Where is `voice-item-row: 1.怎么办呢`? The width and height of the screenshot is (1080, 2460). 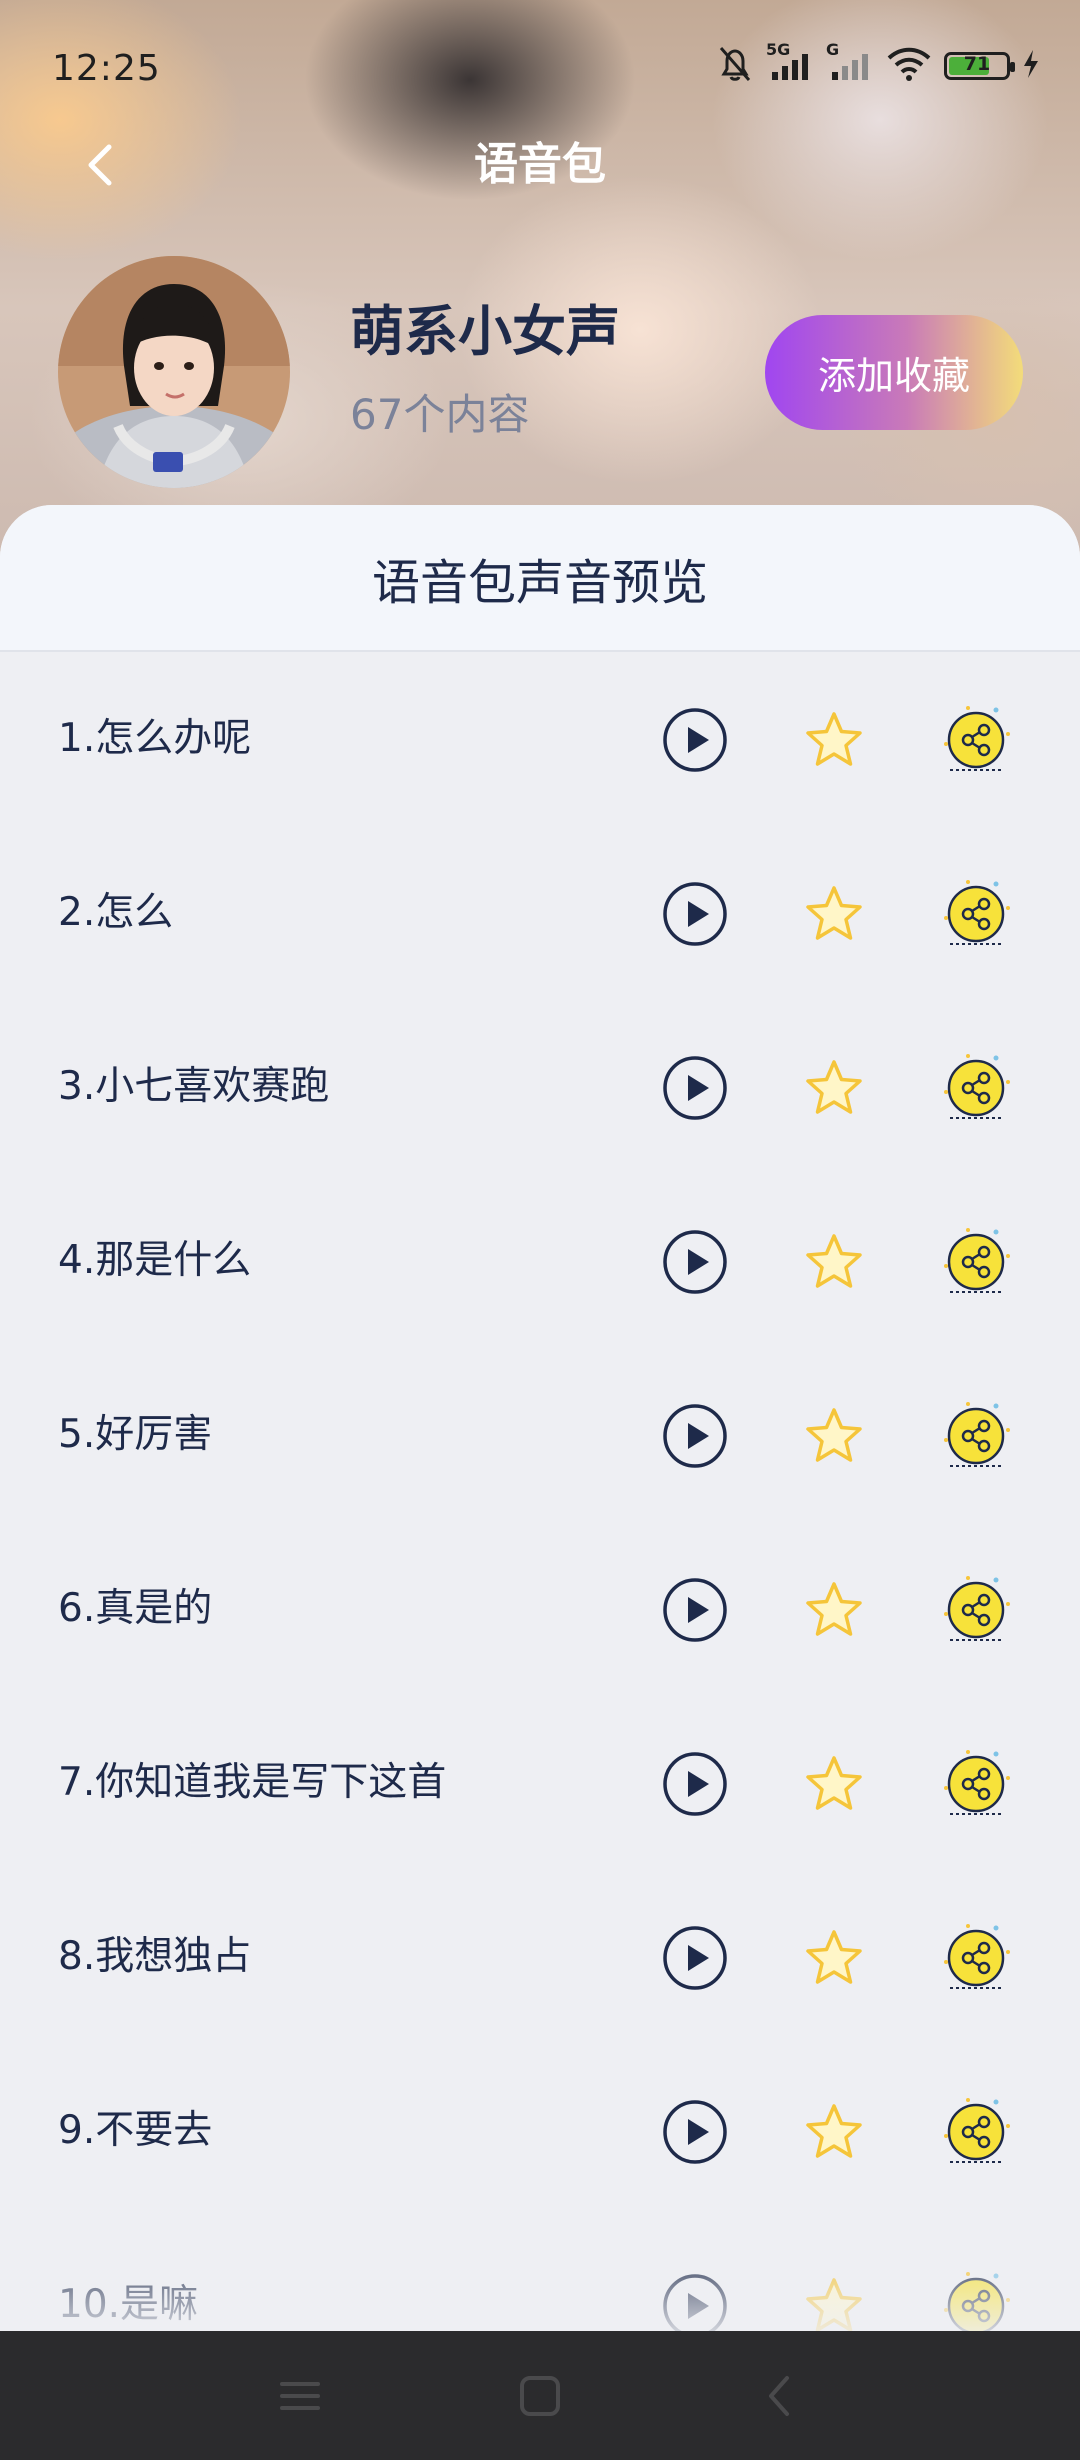
voice-item-row: 1.怎么办呢 is located at coordinates (540, 739).